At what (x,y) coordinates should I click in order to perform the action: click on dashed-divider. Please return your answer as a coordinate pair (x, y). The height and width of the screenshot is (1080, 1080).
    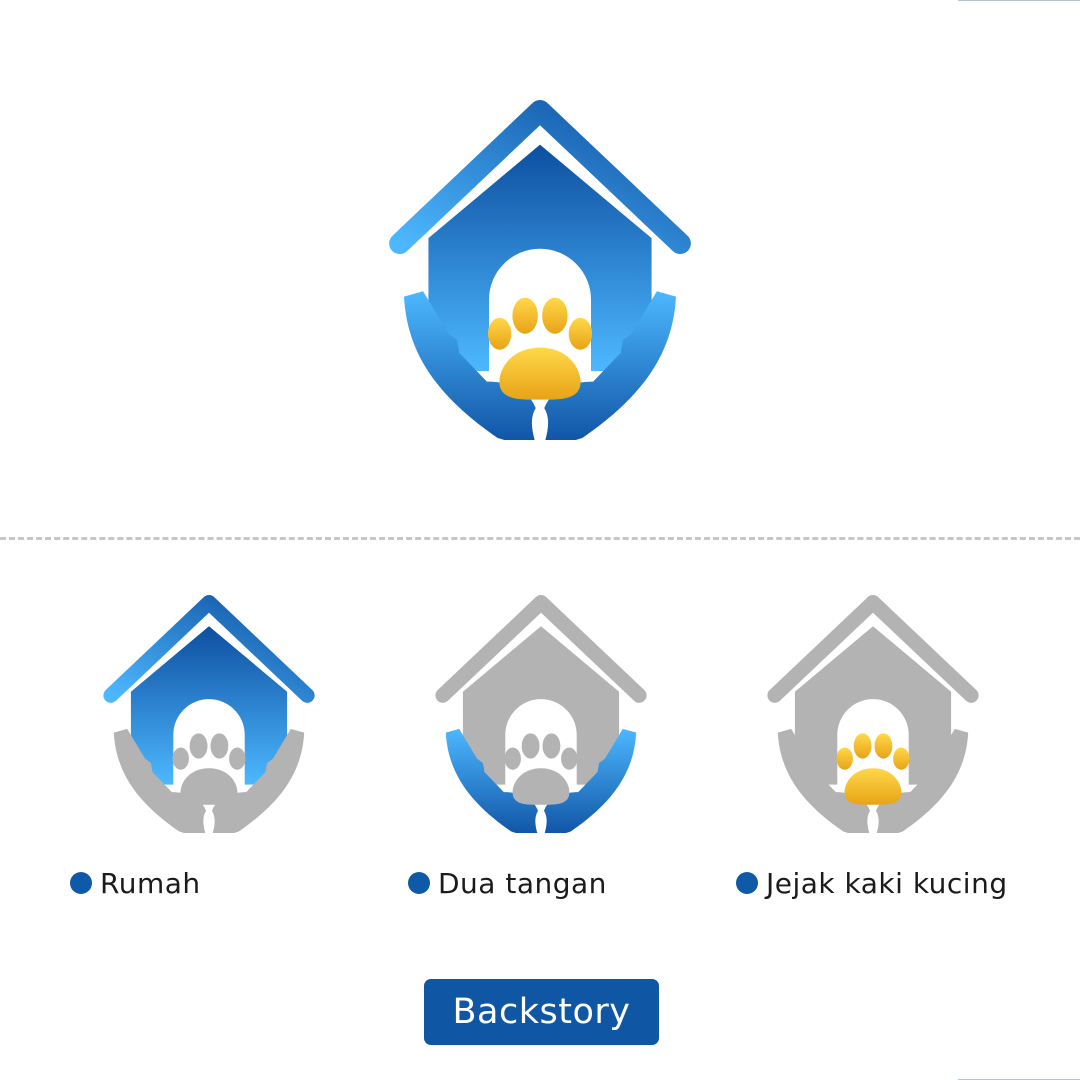
    Looking at the image, I should click on (540, 538).